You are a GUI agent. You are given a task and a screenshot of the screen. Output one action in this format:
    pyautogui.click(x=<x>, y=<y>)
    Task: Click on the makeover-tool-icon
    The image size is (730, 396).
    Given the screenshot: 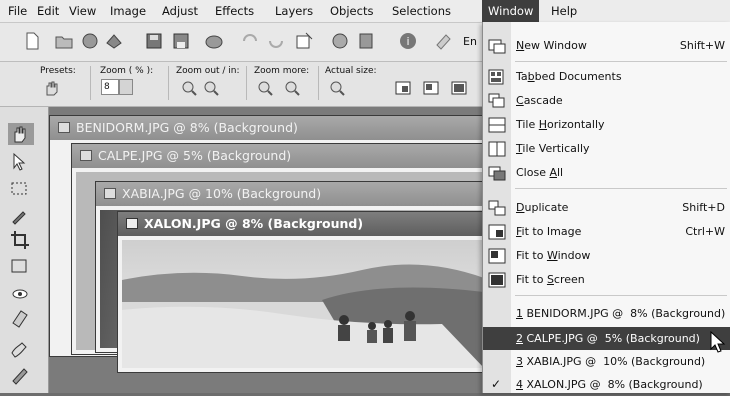 What is the action you would take?
    pyautogui.click(x=21, y=318)
    